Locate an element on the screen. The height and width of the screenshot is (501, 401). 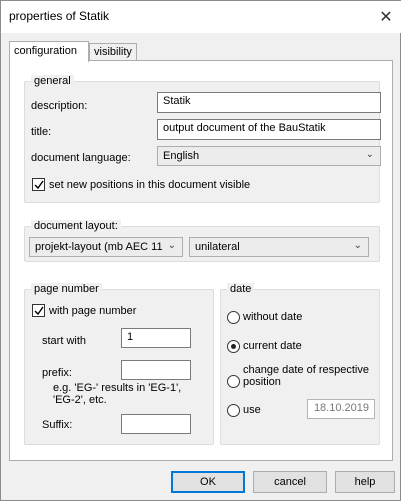
date-legend: date is located at coordinates (241, 289).